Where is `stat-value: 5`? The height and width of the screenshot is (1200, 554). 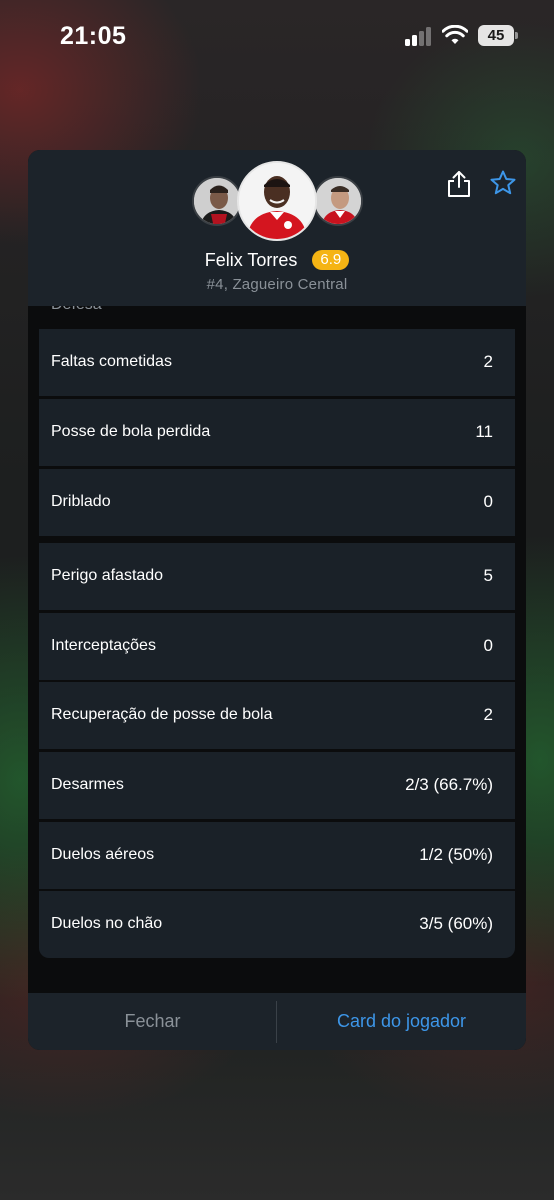 stat-value: 5 is located at coordinates (488, 575).